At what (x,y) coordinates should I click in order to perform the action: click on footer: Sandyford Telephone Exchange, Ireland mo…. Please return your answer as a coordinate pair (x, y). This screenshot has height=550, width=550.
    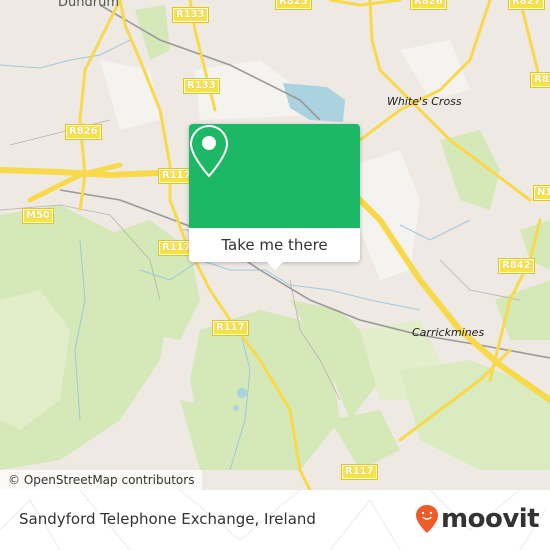
    Looking at the image, I should click on (275, 520).